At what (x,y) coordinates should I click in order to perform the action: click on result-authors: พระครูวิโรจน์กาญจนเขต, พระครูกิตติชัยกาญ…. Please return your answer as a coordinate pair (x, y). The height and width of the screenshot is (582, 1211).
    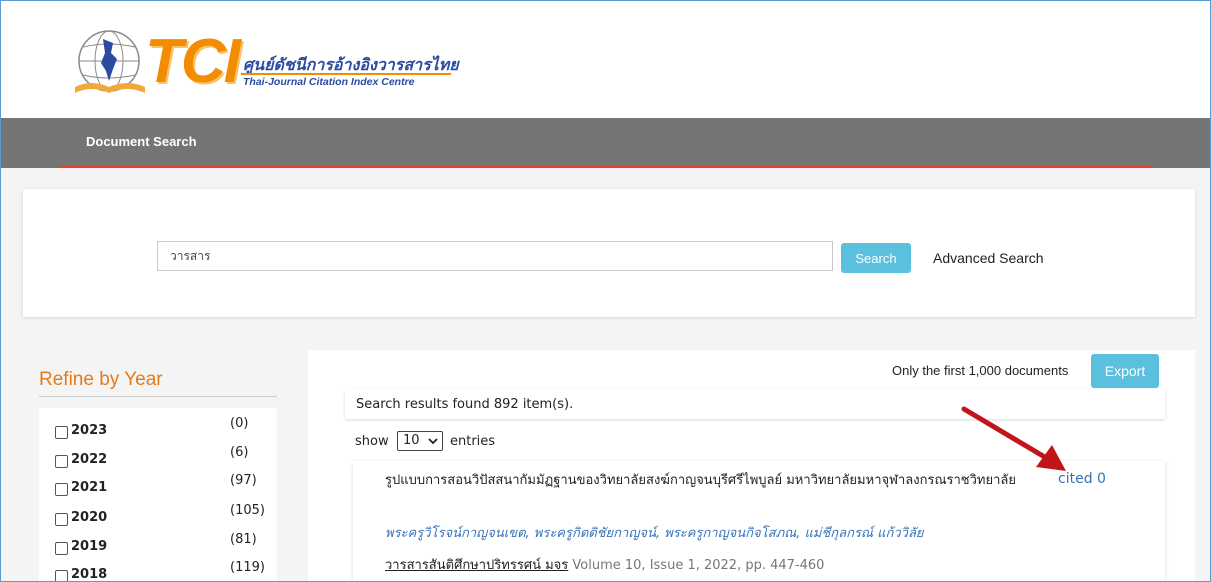
    Looking at the image, I should click on (654, 532).